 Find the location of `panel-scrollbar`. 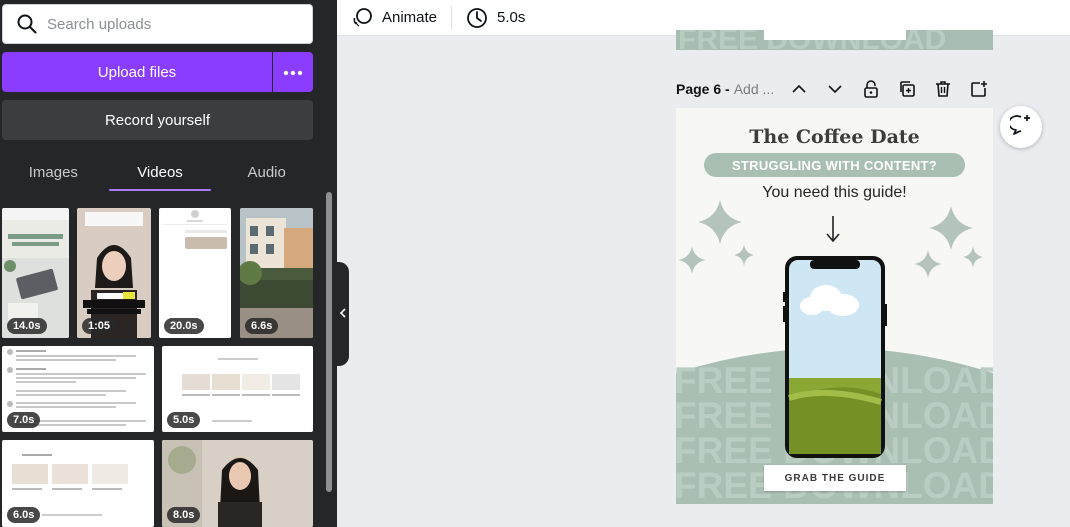

panel-scrollbar is located at coordinates (329, 342).